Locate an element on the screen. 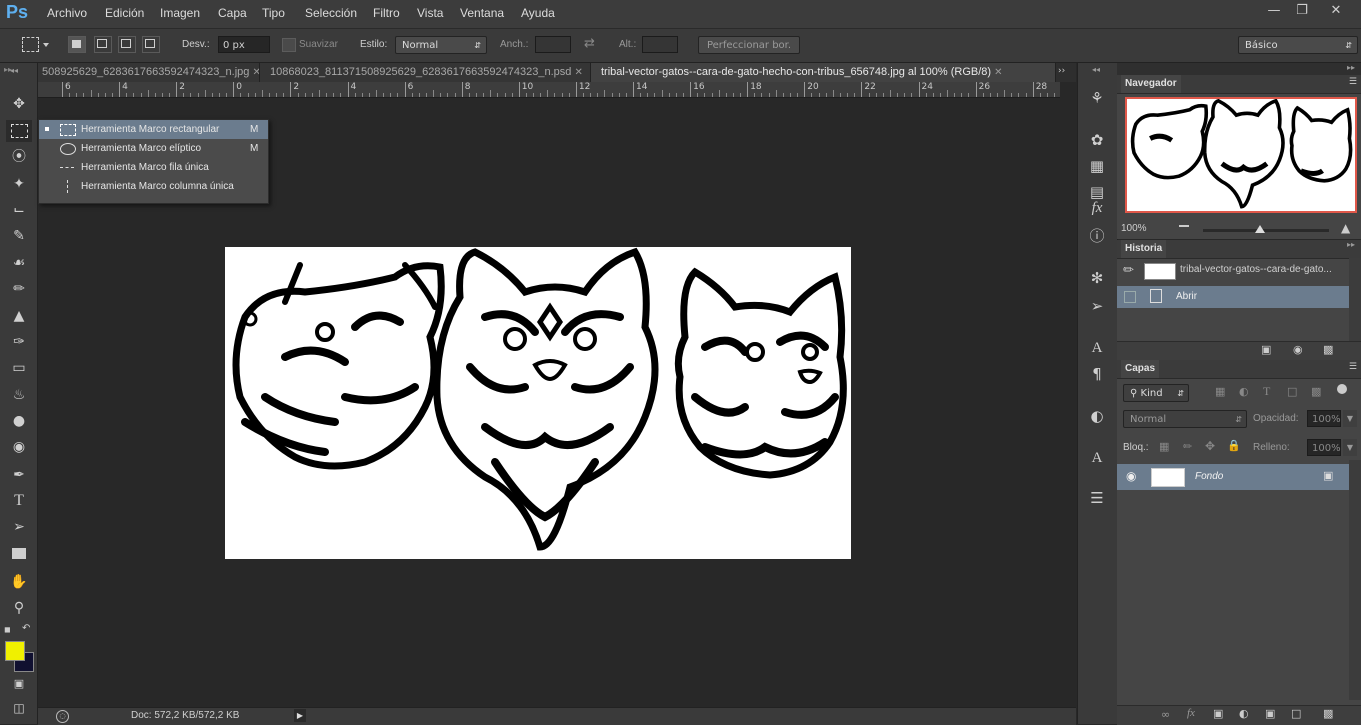 This screenshot has width=1361, height=725. opacity-input: 100% is located at coordinates (1324, 418).